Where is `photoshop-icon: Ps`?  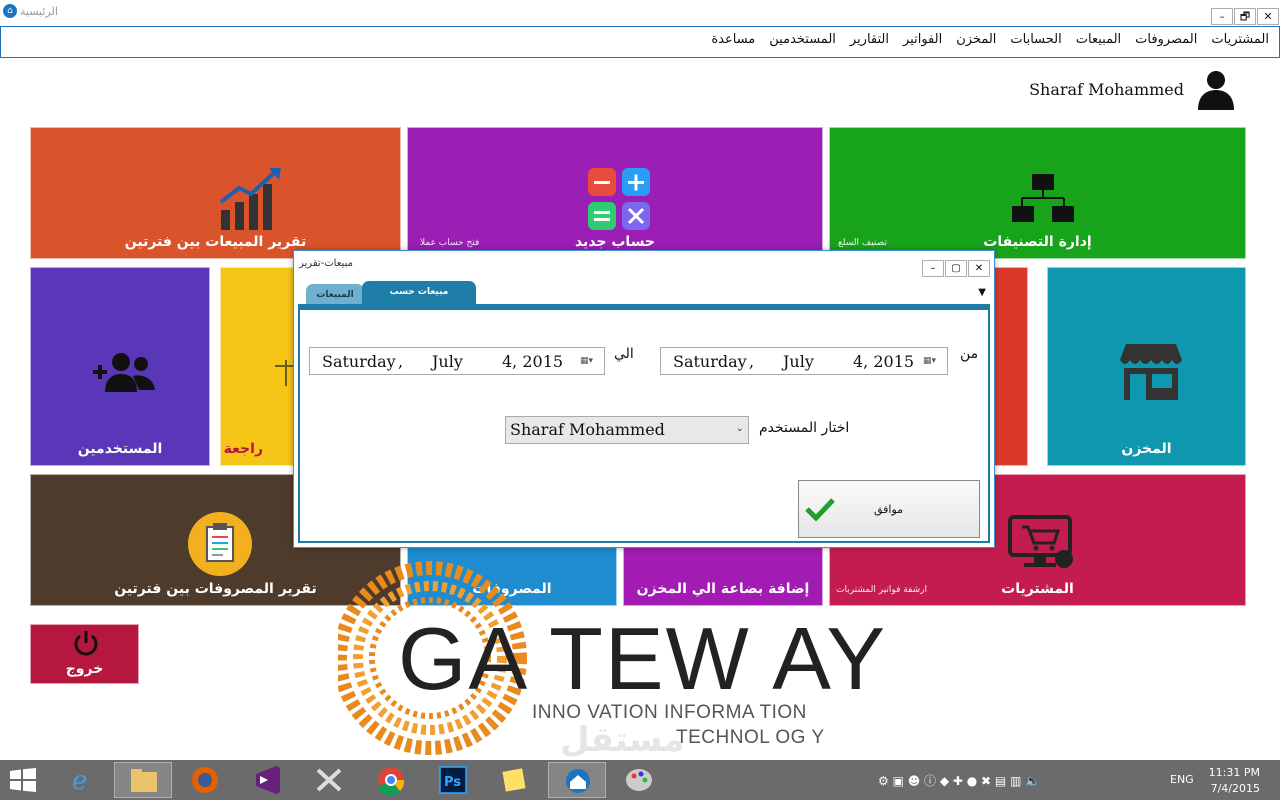 photoshop-icon: Ps is located at coordinates (453, 780).